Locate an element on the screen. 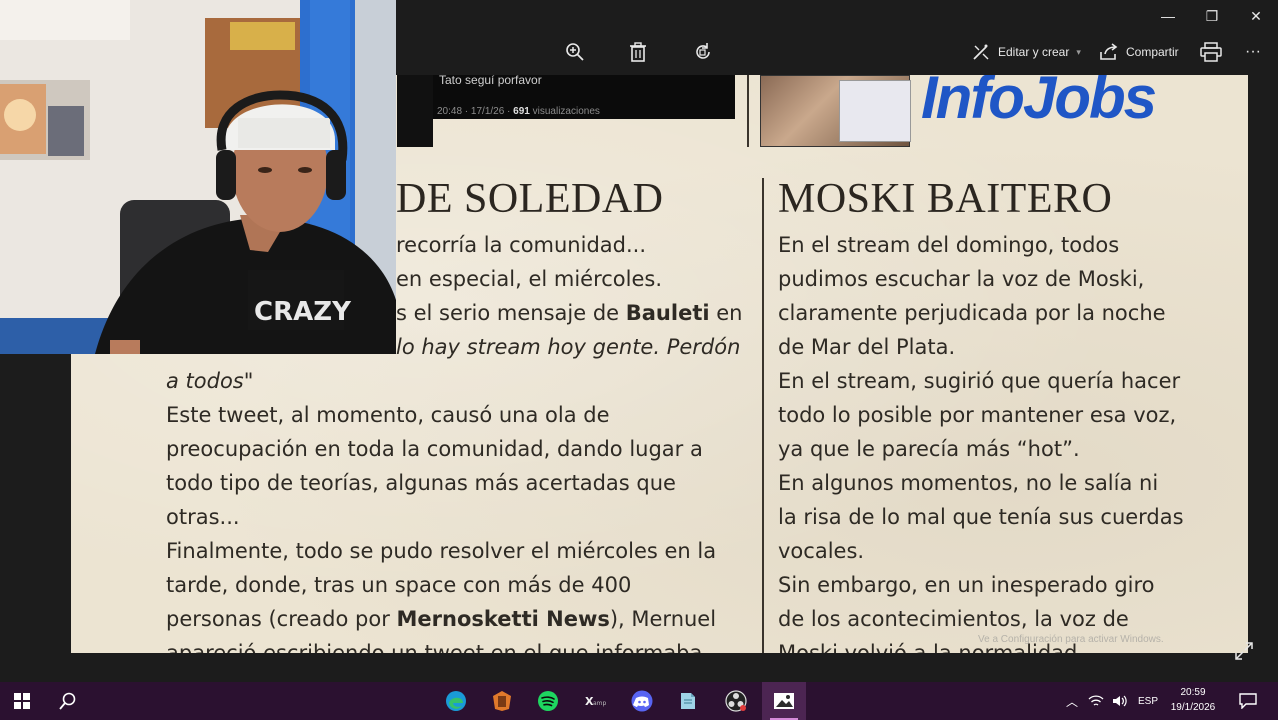  share-button: Compartir is located at coordinates (1139, 52).